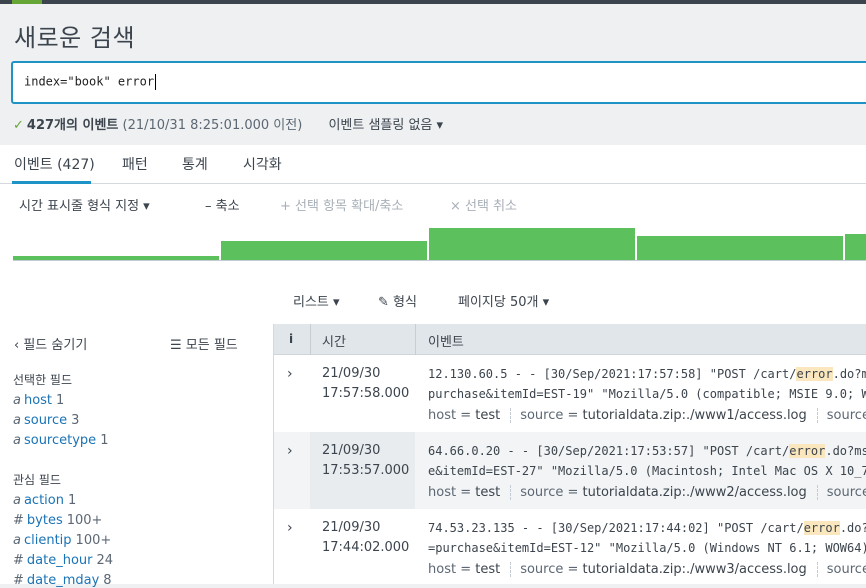 Image resolution: width=866 pixels, height=588 pixels. I want to click on field-name: action, so click(44, 500).